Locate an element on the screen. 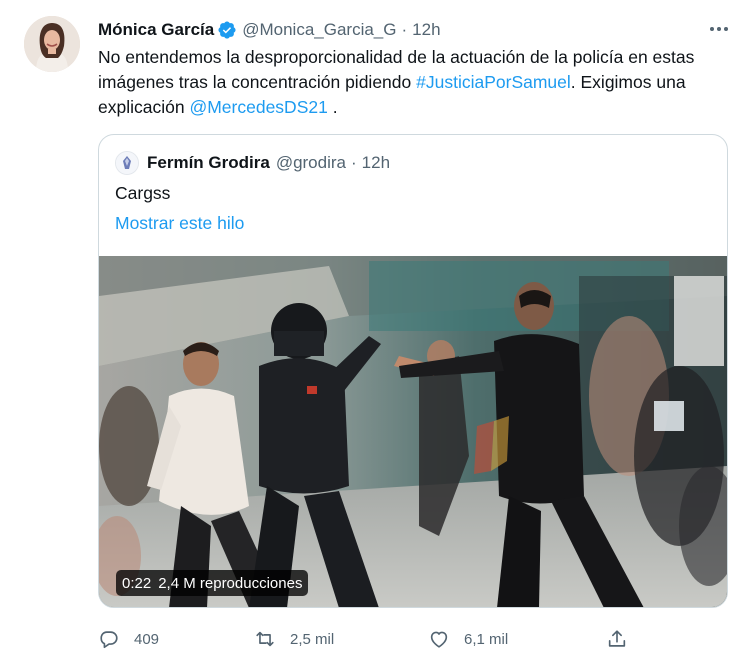  mention-link: @MercedesDS21 is located at coordinates (258, 107).